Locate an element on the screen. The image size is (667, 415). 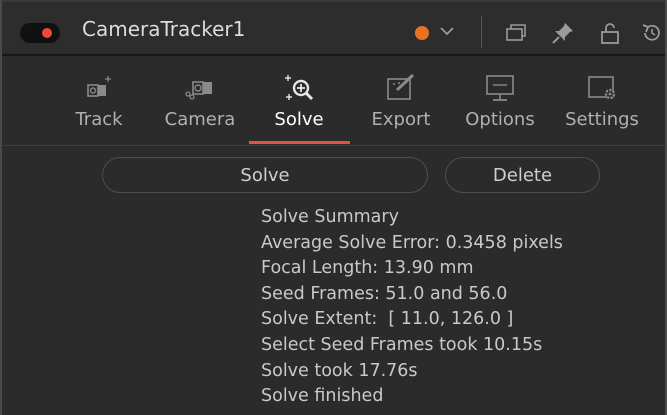
tab-solve: Solve is located at coordinates (299, 101).